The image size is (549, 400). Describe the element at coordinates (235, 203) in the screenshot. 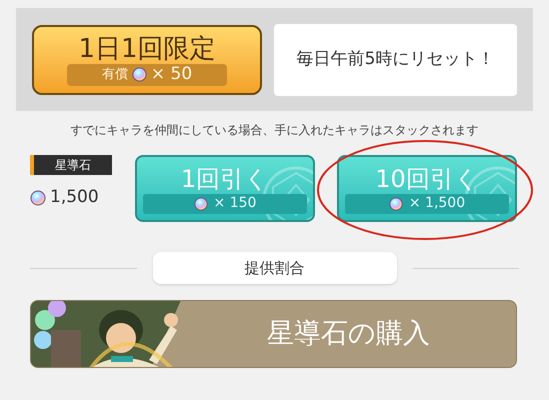

I see `draw-cost: × 150` at that location.